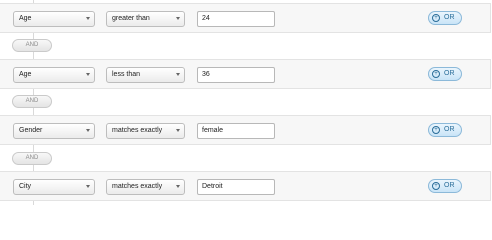 The height and width of the screenshot is (240, 492). I want to click on operator-select-value: greater than, so click(131, 18).